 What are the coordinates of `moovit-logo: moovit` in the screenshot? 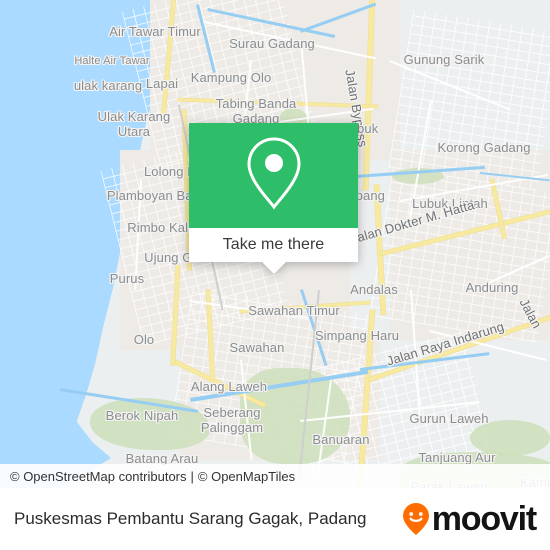 It's located at (469, 519).